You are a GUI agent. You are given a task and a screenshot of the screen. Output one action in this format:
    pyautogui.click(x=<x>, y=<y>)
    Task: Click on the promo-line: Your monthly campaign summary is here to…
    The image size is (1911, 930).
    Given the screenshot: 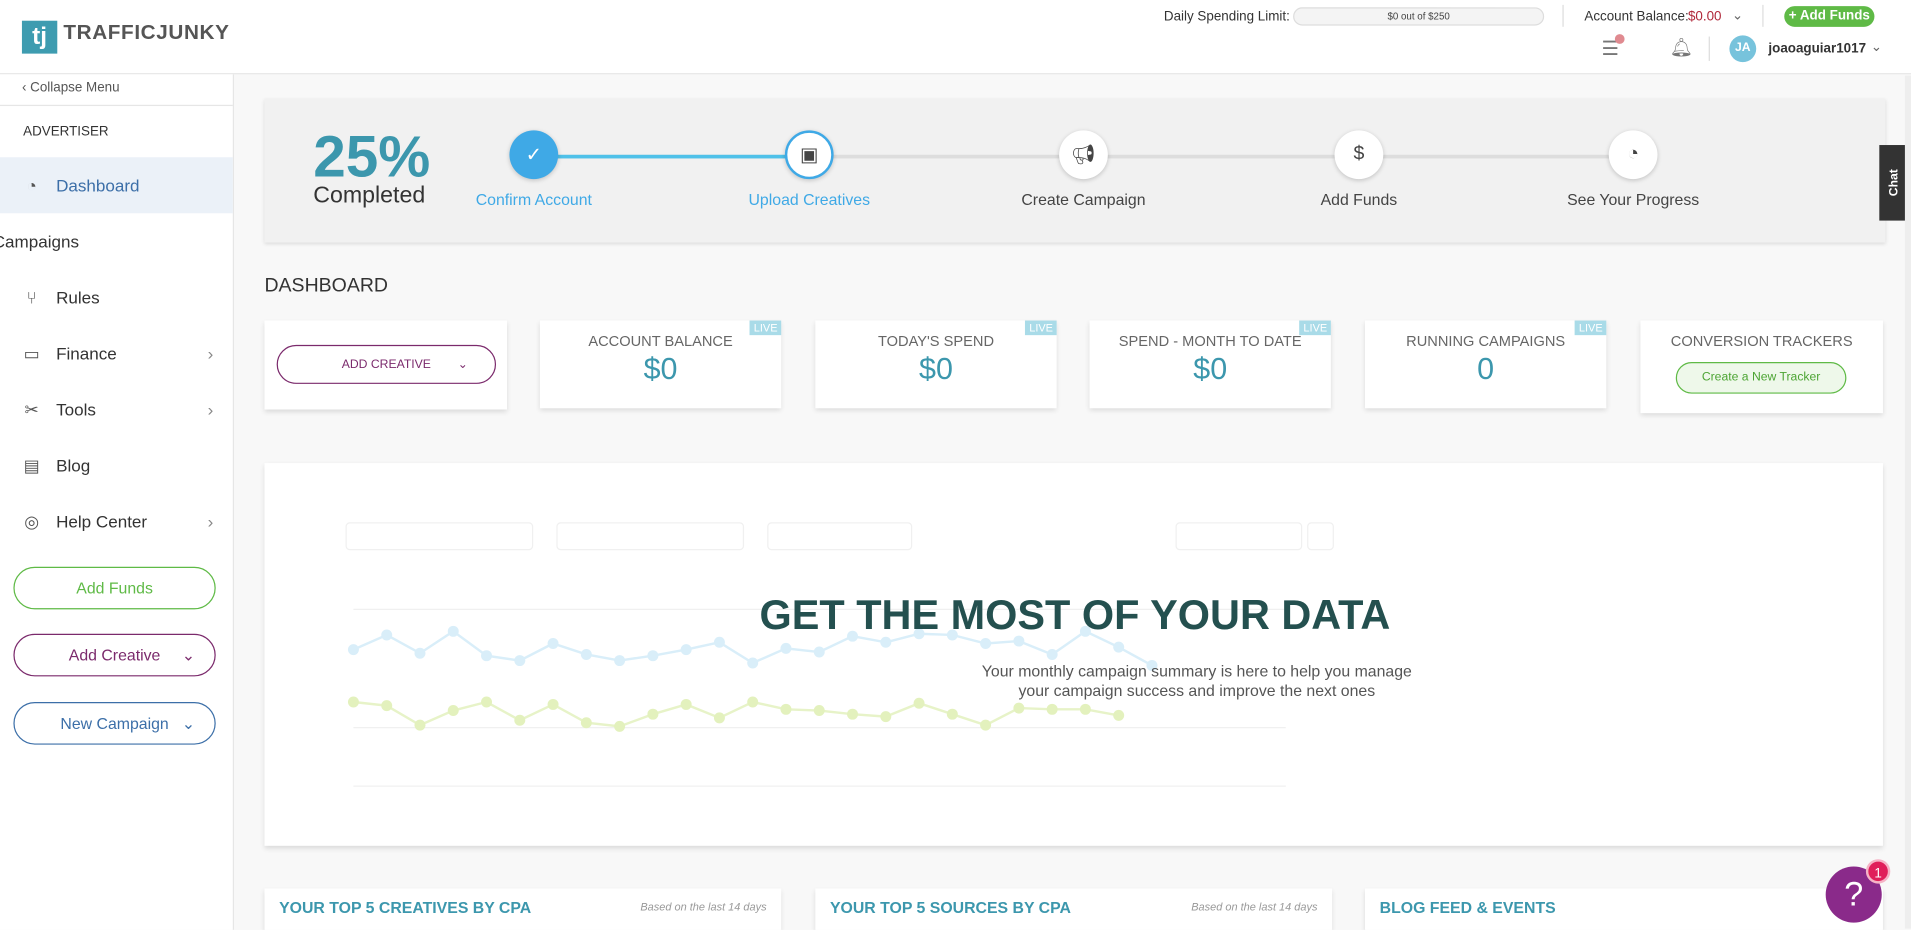 What is the action you would take?
    pyautogui.click(x=1196, y=671)
    